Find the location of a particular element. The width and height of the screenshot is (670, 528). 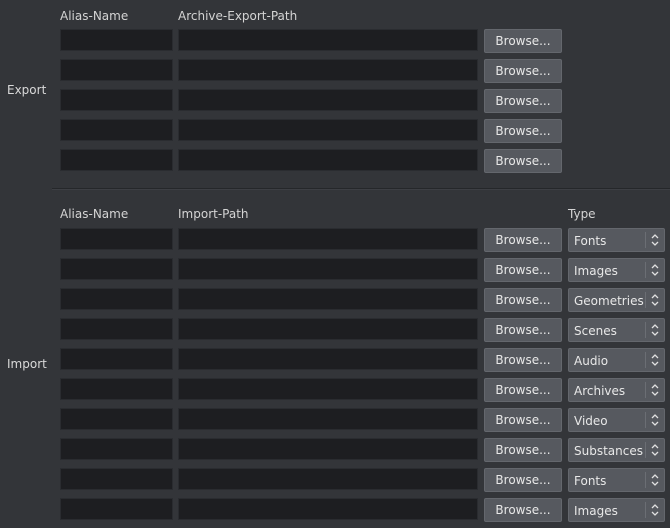

type-select: Substances is located at coordinates (616, 450).